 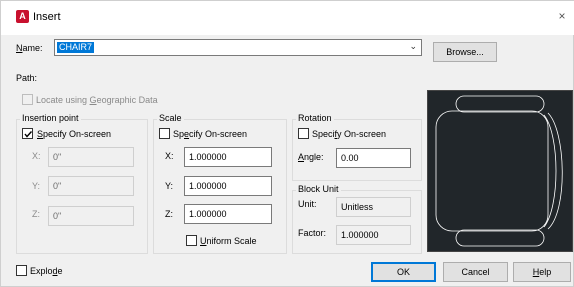 What do you see at coordinates (191, 240) in the screenshot?
I see `uniform-scale-checkbox` at bounding box center [191, 240].